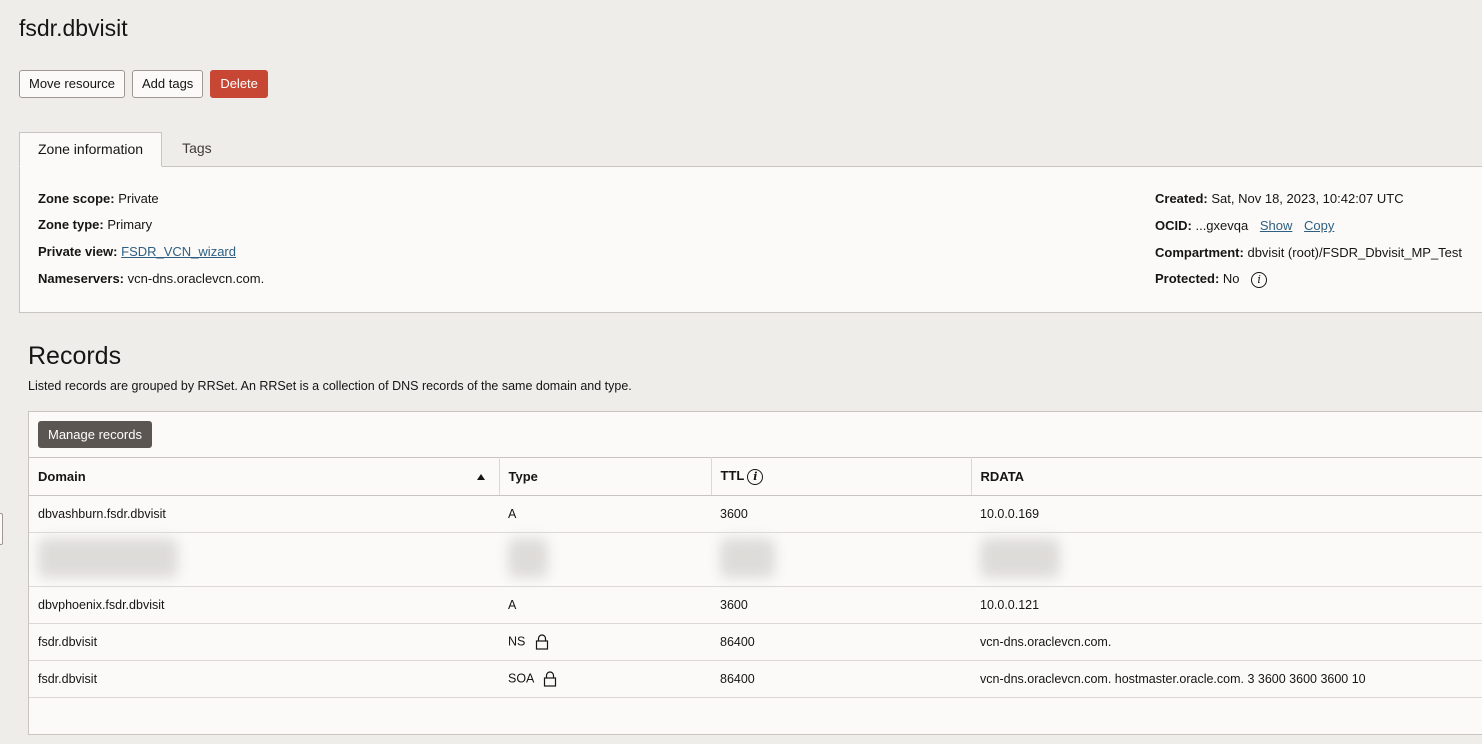  I want to click on column-rdata: RDATA, so click(1226, 476).